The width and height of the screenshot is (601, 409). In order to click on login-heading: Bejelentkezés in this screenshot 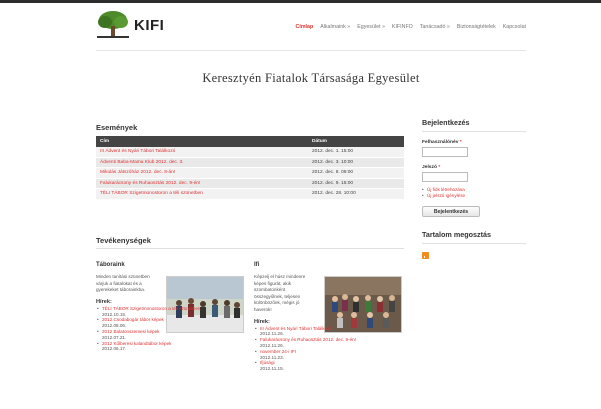, I will do `click(446, 122)`.